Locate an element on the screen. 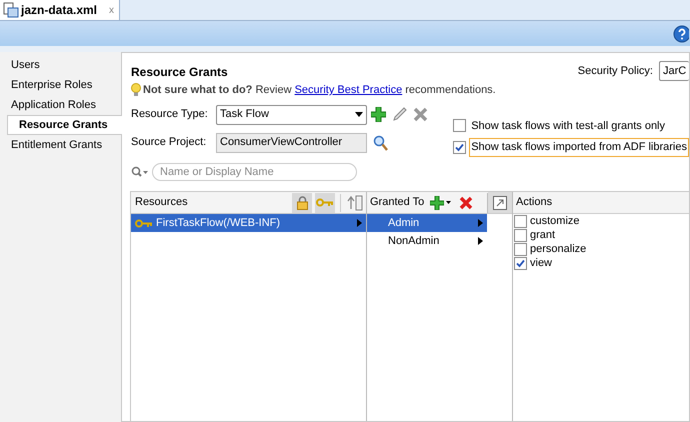 Image resolution: width=690 pixels, height=422 pixels. editor-tab: jazn-data.xml x is located at coordinates (60, 10).